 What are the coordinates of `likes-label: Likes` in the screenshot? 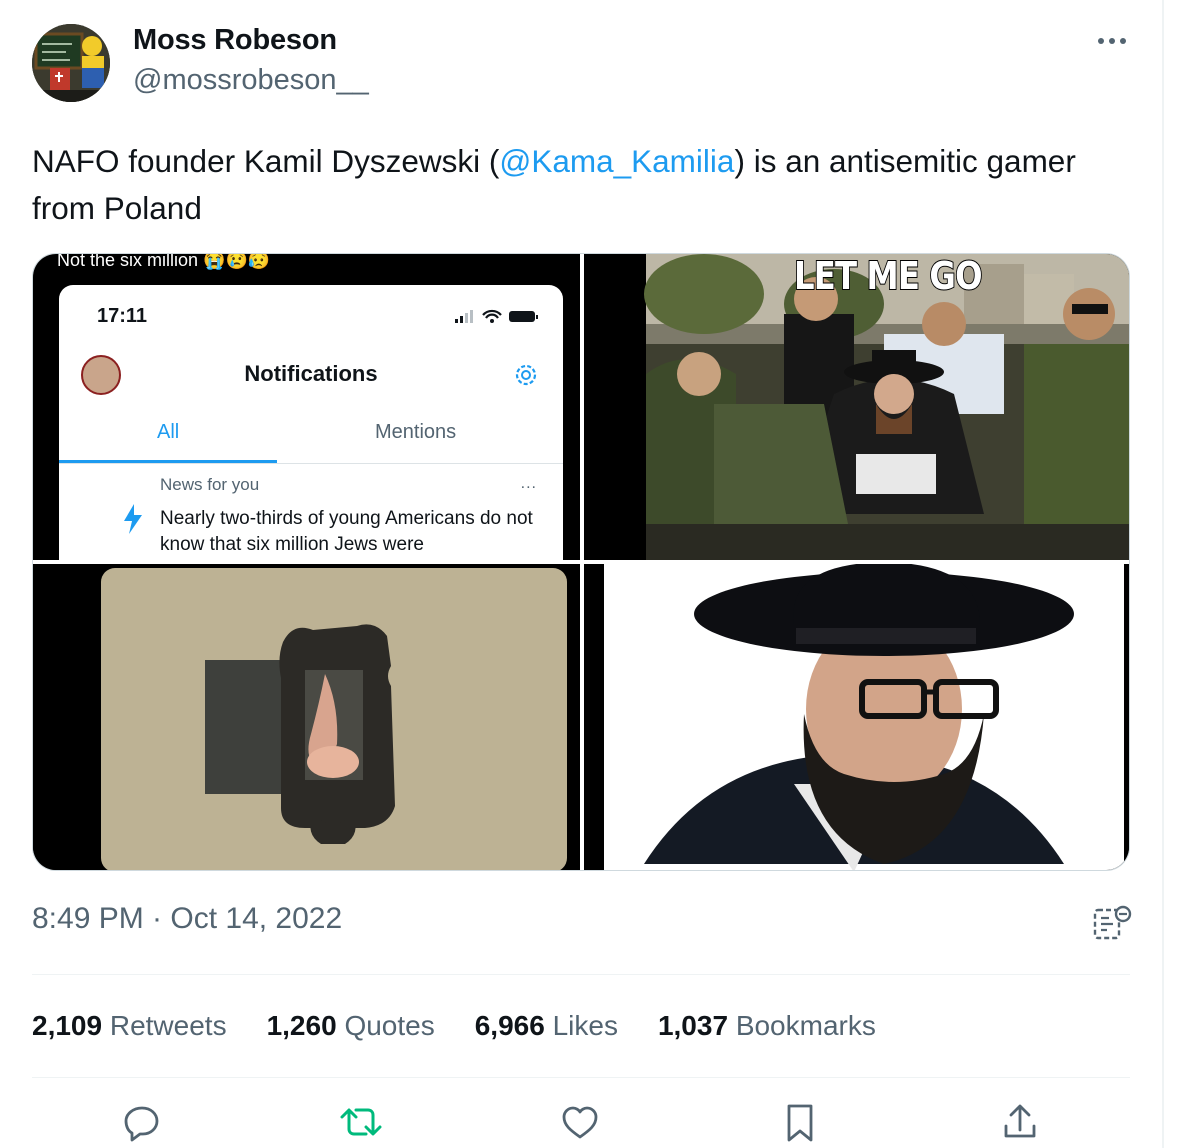 It's located at (585, 1025).